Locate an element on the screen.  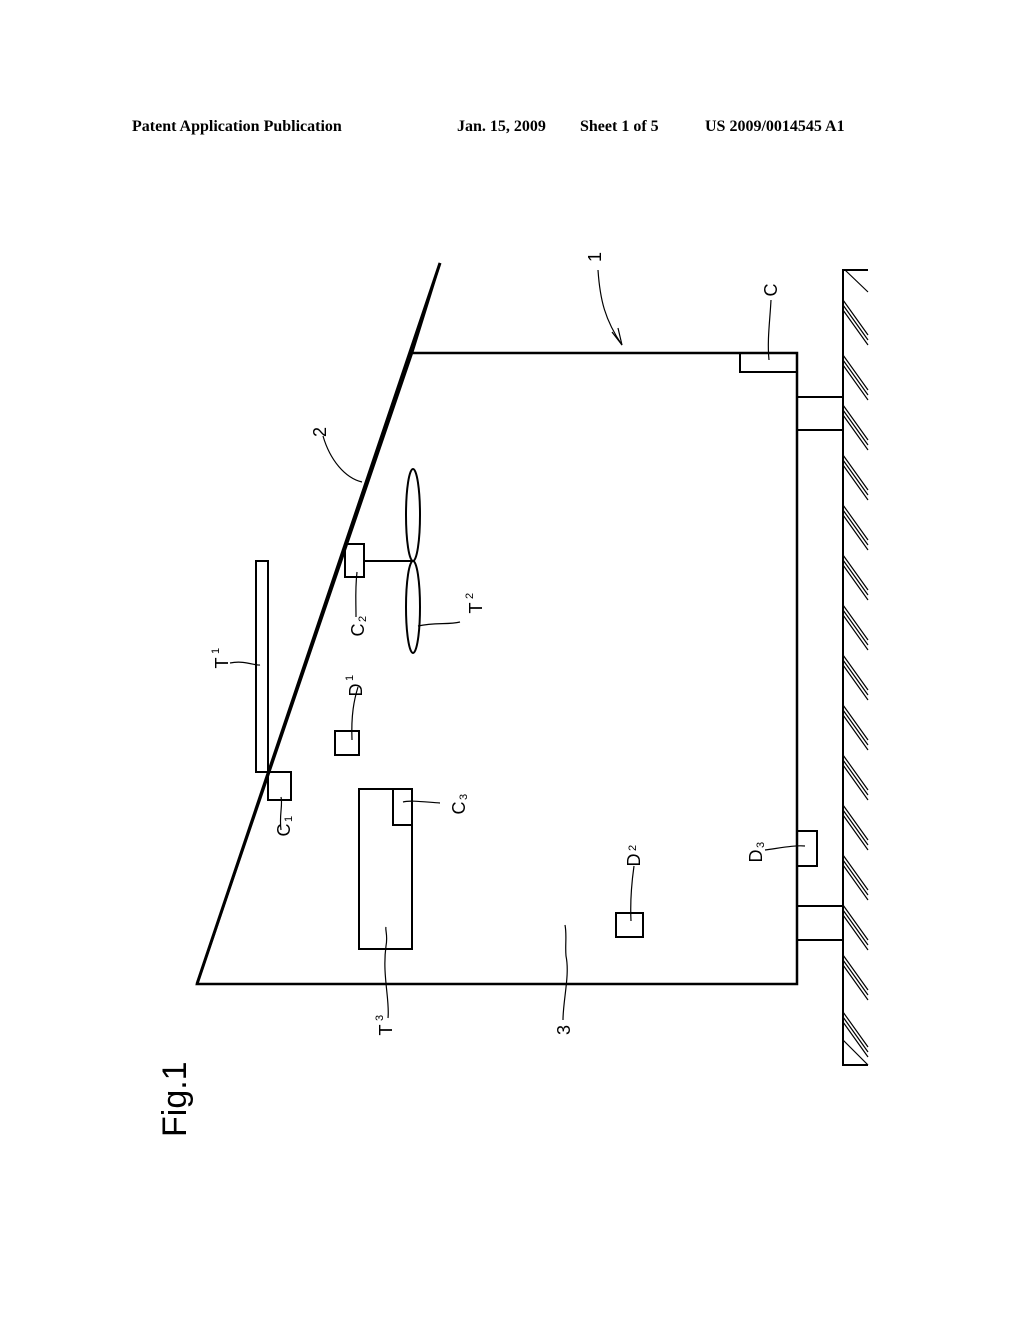
ground is located at coordinates (855, 667).